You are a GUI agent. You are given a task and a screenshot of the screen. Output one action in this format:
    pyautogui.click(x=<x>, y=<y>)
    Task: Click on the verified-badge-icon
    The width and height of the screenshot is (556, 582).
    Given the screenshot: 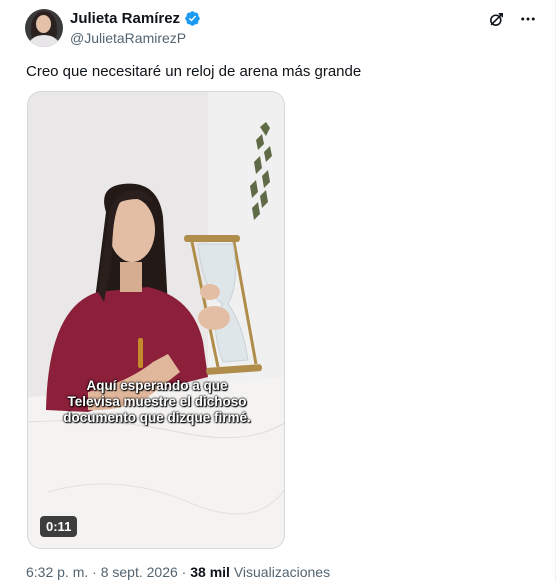 What is the action you would take?
    pyautogui.click(x=192, y=18)
    